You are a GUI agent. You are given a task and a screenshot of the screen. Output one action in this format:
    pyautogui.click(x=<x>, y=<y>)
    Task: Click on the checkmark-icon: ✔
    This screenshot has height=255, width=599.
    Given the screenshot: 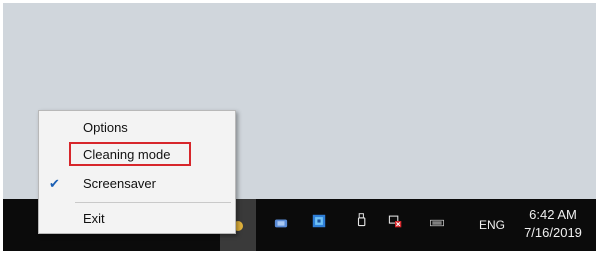 What is the action you would take?
    pyautogui.click(x=54, y=183)
    